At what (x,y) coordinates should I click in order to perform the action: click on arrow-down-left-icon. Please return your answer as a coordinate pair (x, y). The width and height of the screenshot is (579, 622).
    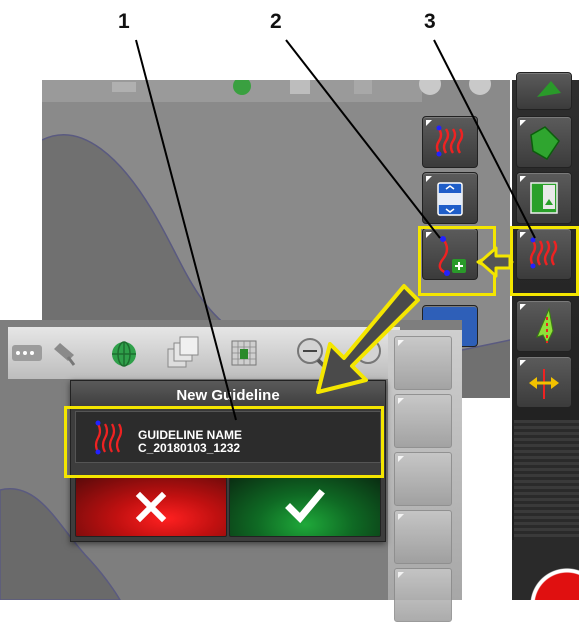
    Looking at the image, I should click on (368, 339).